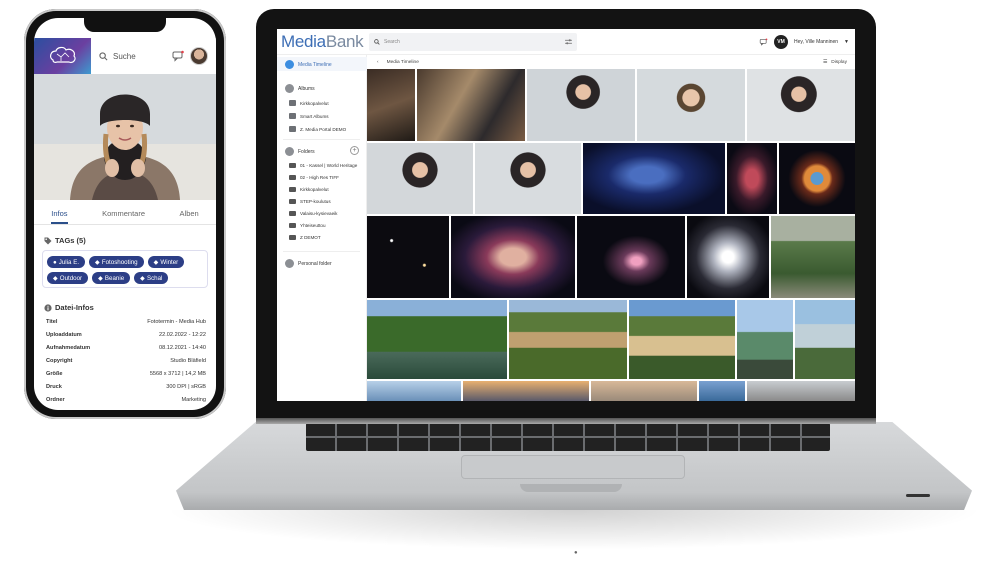 The image size is (990, 567). What do you see at coordinates (289, 263) in the screenshot?
I see `personal-icon` at bounding box center [289, 263].